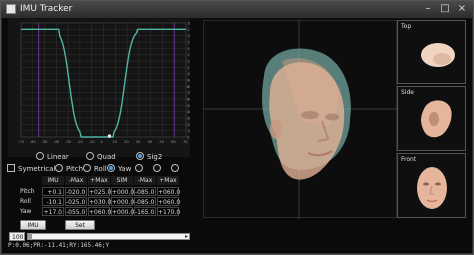 The image size is (474, 255). I want to click on side-view-label: Side, so click(407, 92).